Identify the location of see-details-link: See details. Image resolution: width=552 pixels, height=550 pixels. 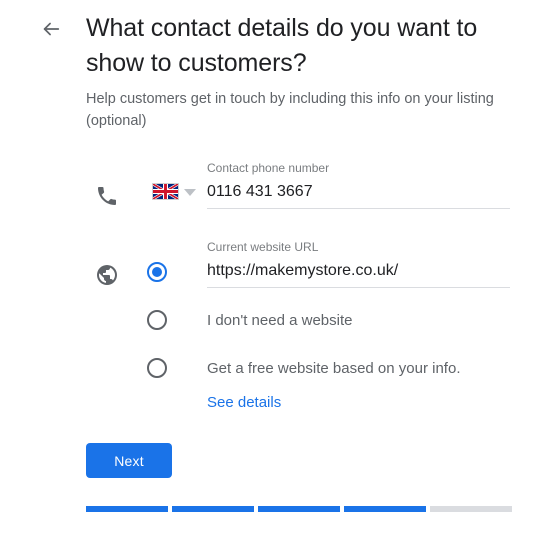
(244, 403).